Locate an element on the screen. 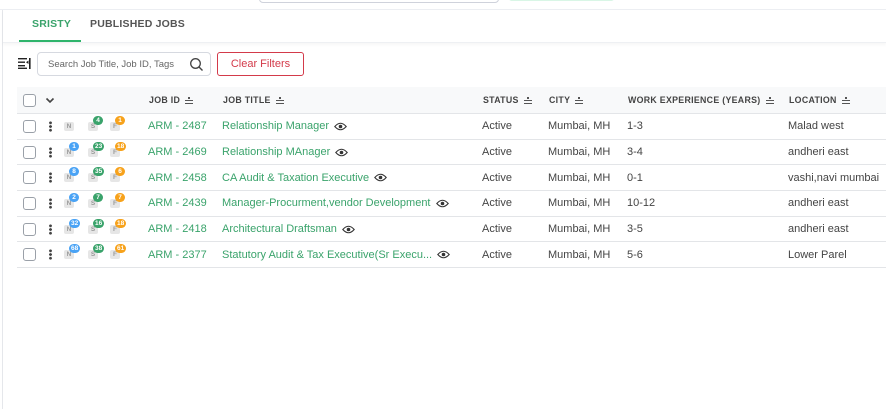 The image size is (886, 409). n-count: 8 is located at coordinates (74, 172).